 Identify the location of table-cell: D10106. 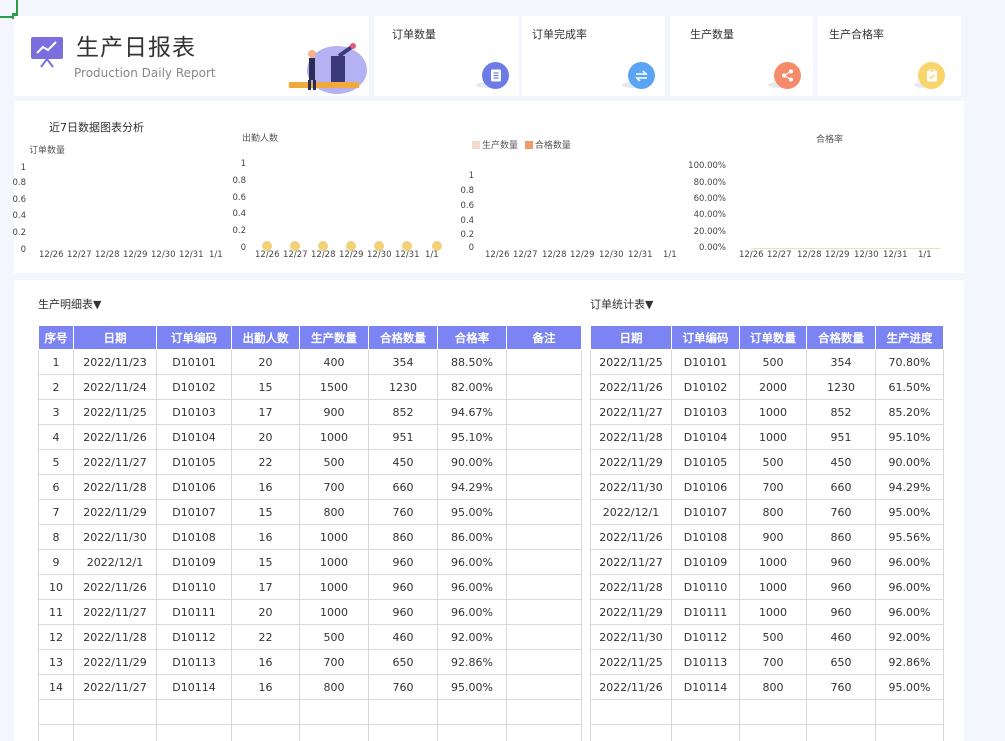
(194, 487).